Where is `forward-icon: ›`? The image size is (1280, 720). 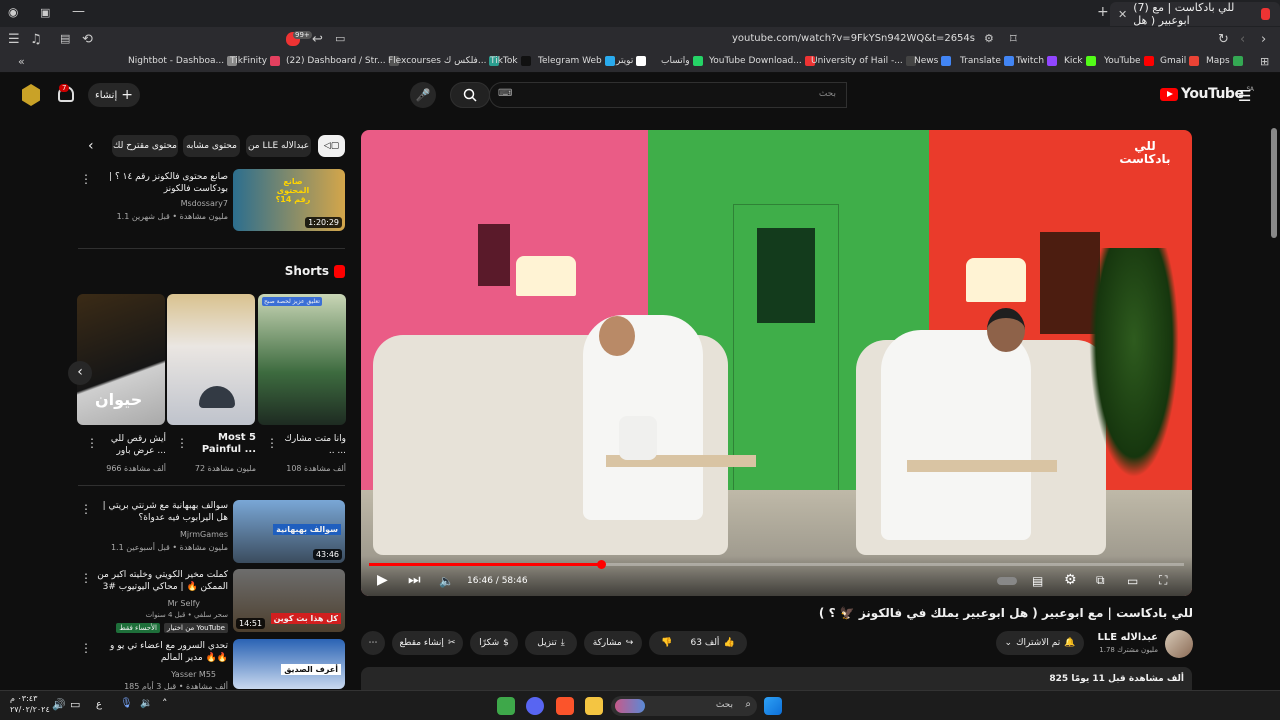
forward-icon: › is located at coordinates (1263, 39).